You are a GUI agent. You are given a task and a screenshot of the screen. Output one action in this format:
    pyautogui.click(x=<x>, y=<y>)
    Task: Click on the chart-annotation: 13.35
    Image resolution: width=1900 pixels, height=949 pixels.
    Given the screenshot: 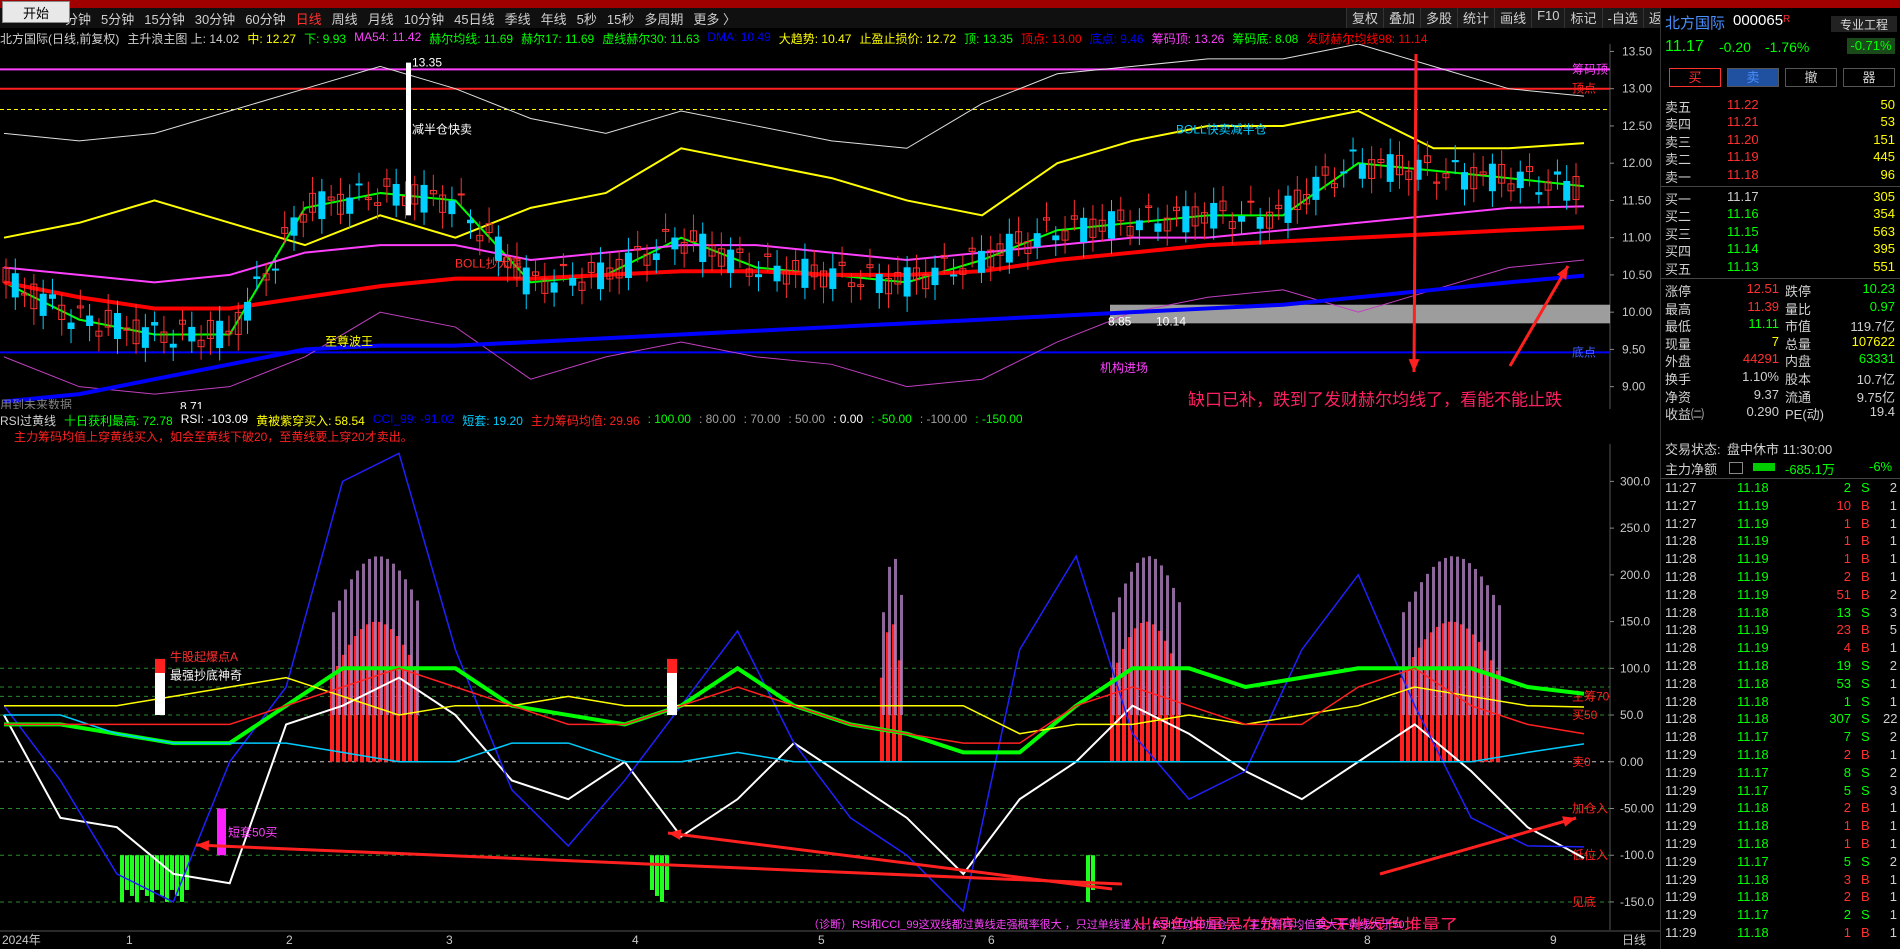 What is the action you would take?
    pyautogui.click(x=427, y=62)
    